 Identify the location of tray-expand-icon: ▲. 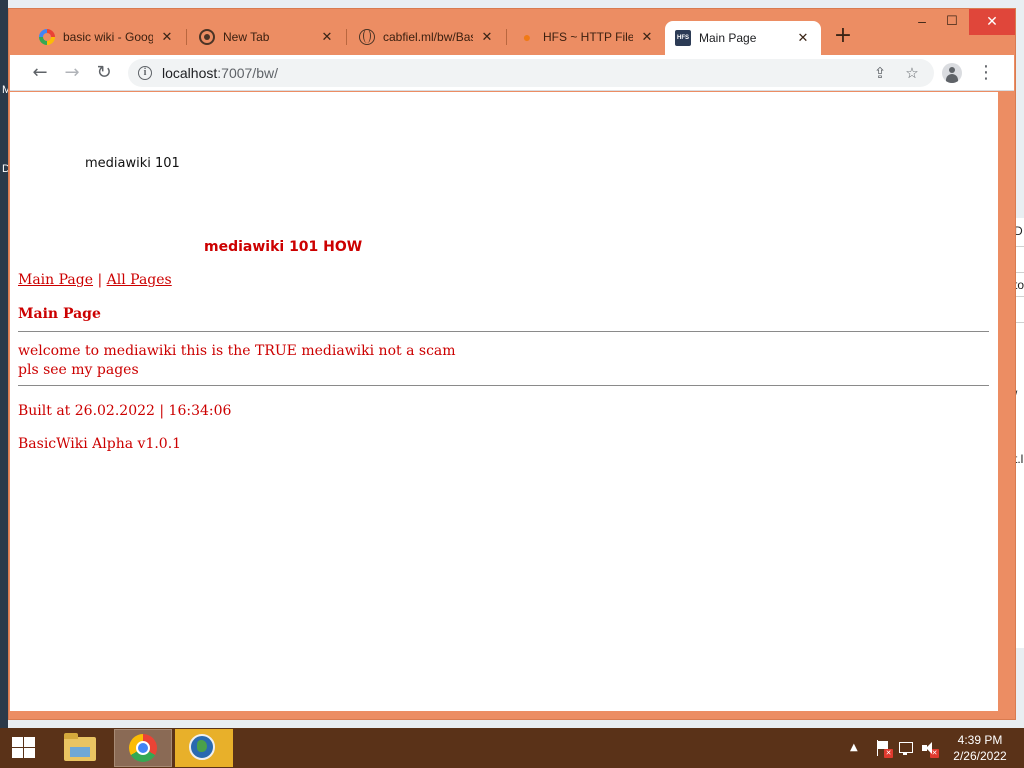
(854, 747).